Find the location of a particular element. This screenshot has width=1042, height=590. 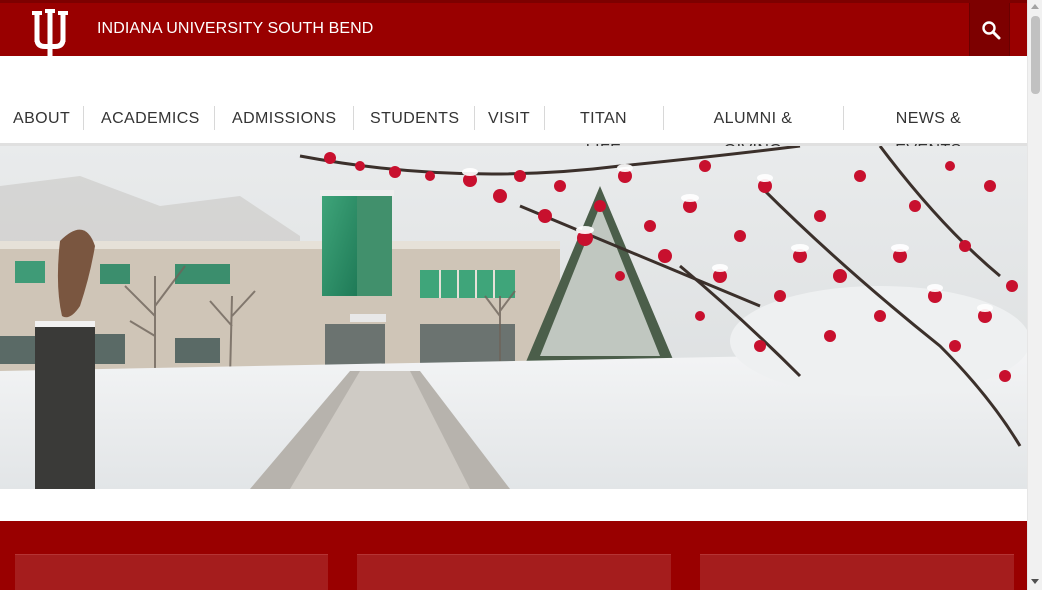

nav-item-about: ABOUT is located at coordinates (41, 119).